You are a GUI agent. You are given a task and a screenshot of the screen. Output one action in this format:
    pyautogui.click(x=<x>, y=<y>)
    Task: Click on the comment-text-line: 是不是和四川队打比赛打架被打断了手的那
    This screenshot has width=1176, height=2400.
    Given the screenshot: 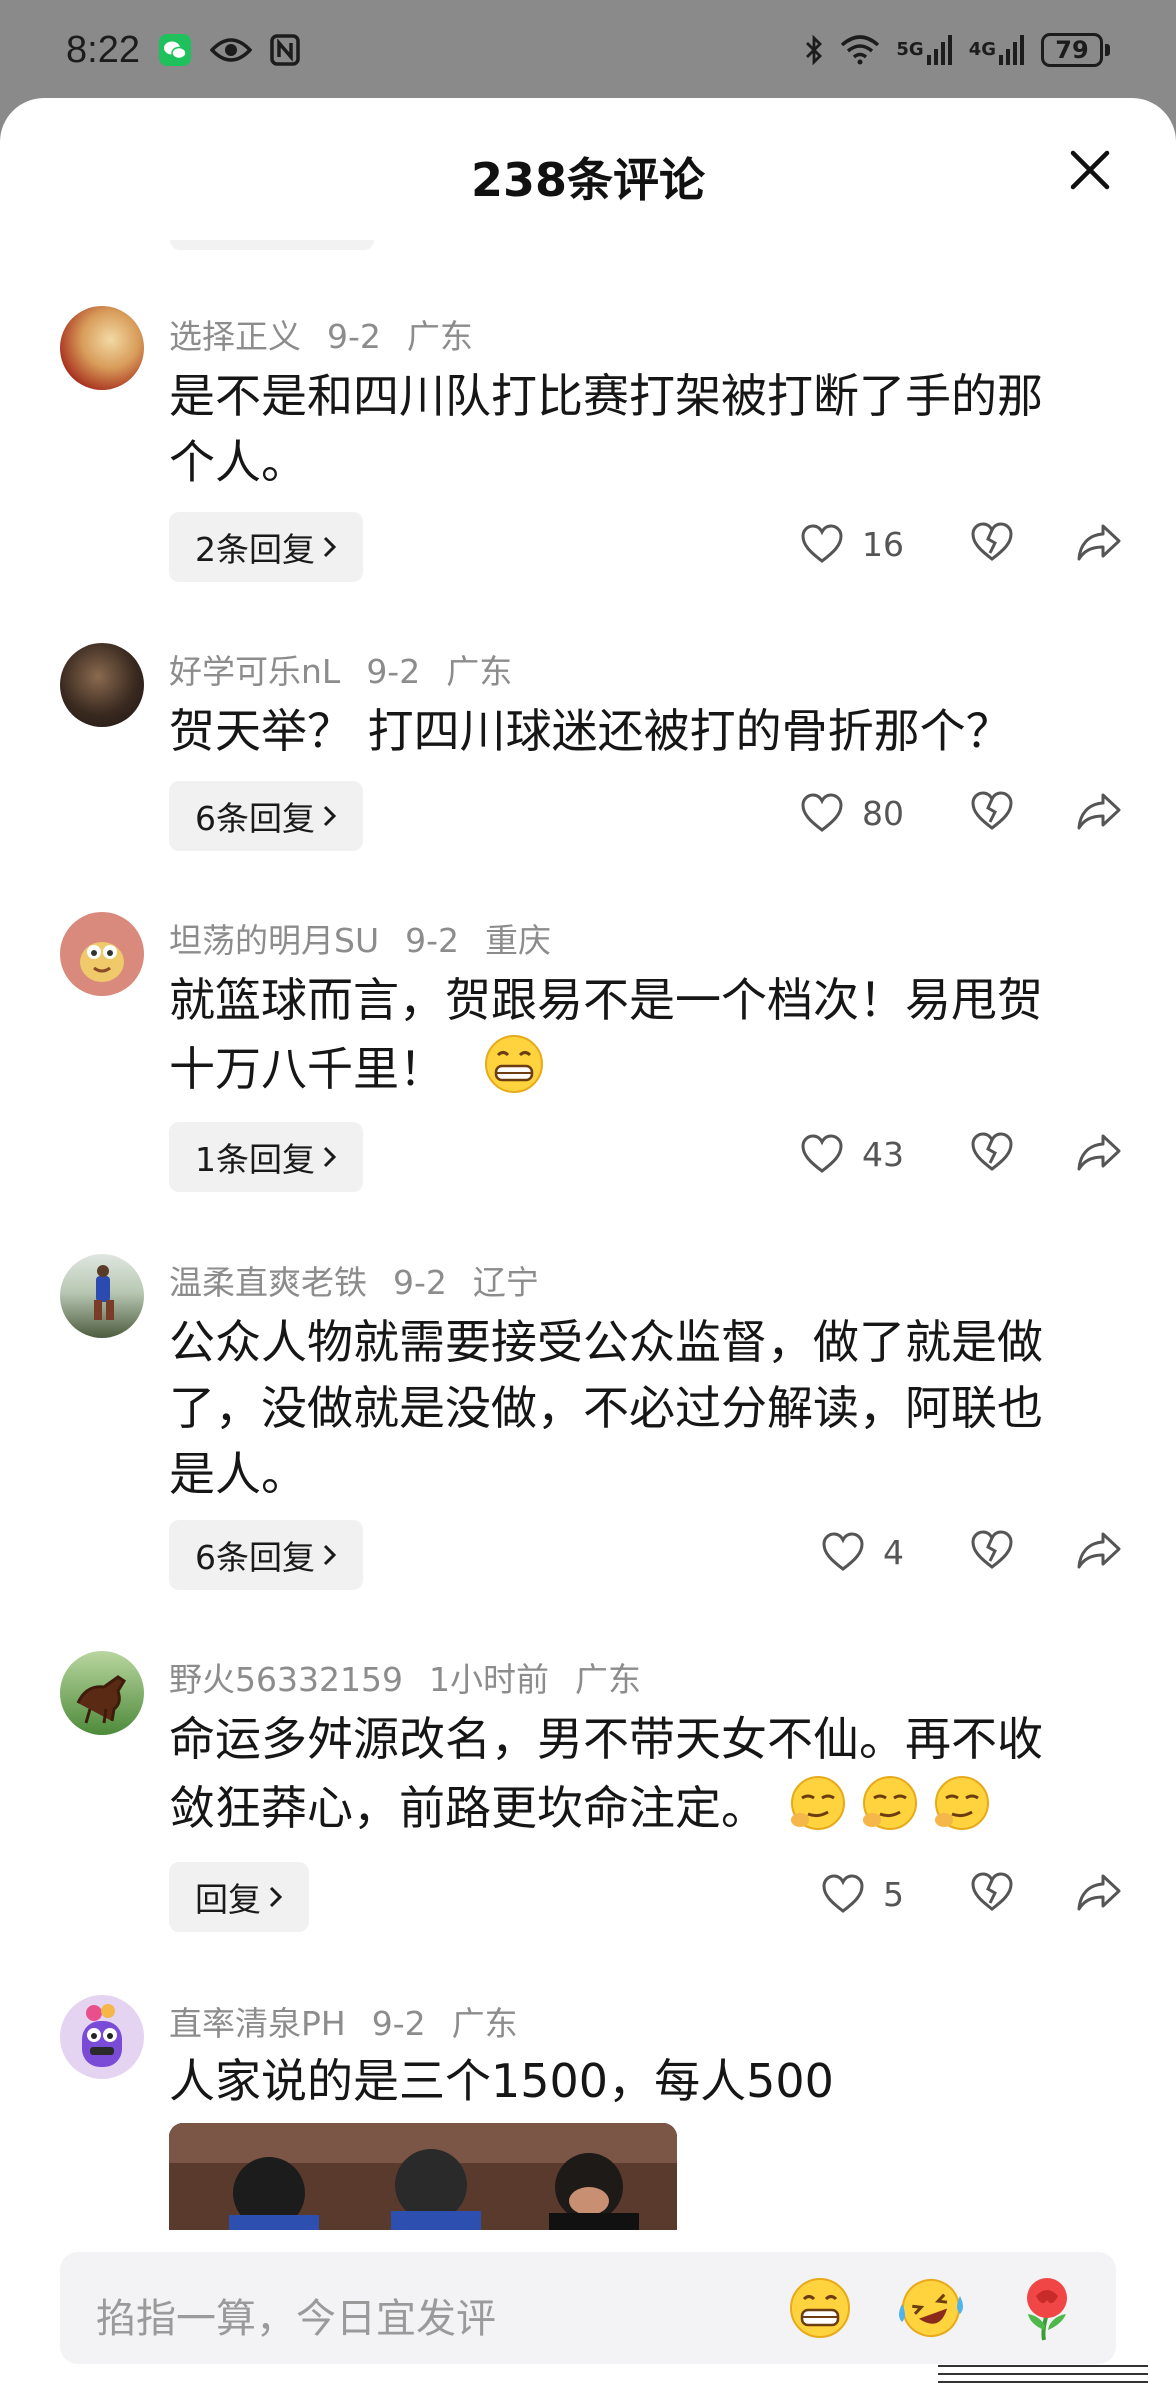 What is the action you would take?
    pyautogui.click(x=606, y=396)
    